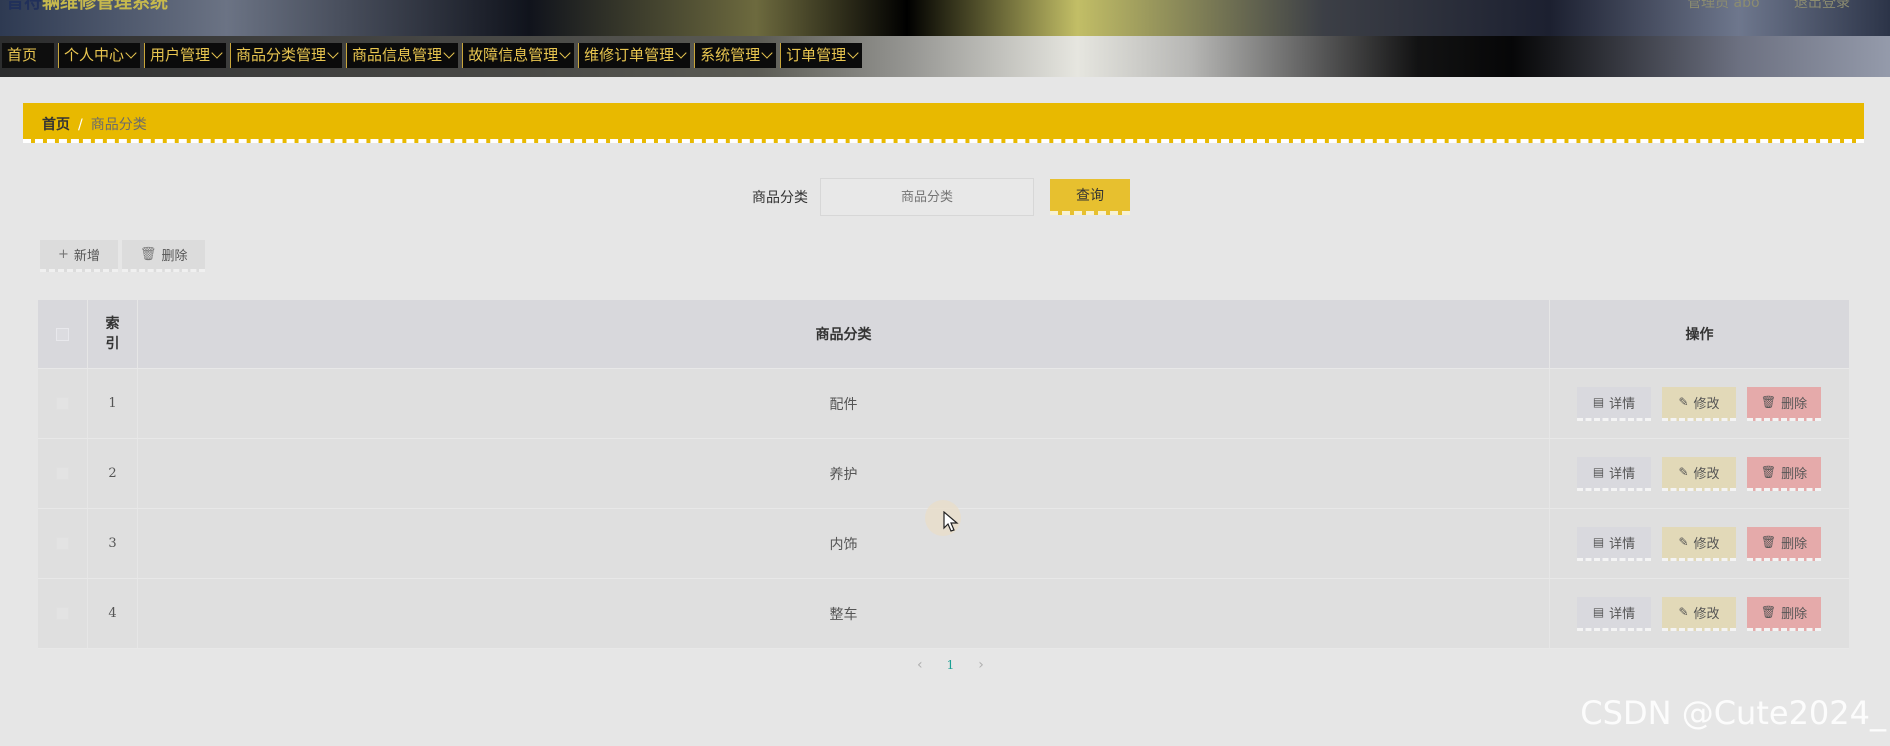 The height and width of the screenshot is (746, 1890). Describe the element at coordinates (22, 55) in the screenshot. I see `nav-label: 首页` at that location.